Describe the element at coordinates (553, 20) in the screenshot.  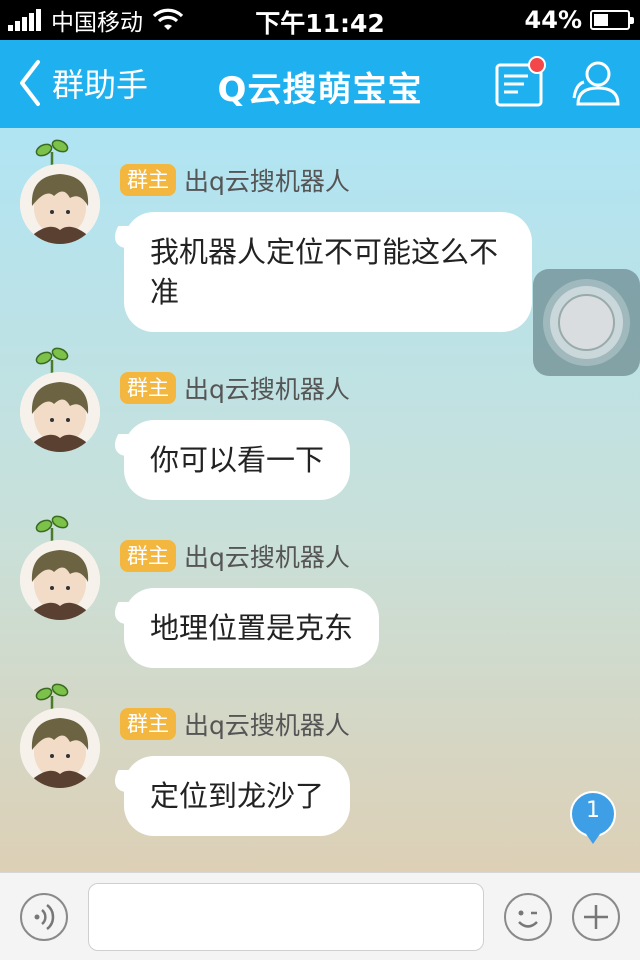
I see `battery-percentage: 44%` at that location.